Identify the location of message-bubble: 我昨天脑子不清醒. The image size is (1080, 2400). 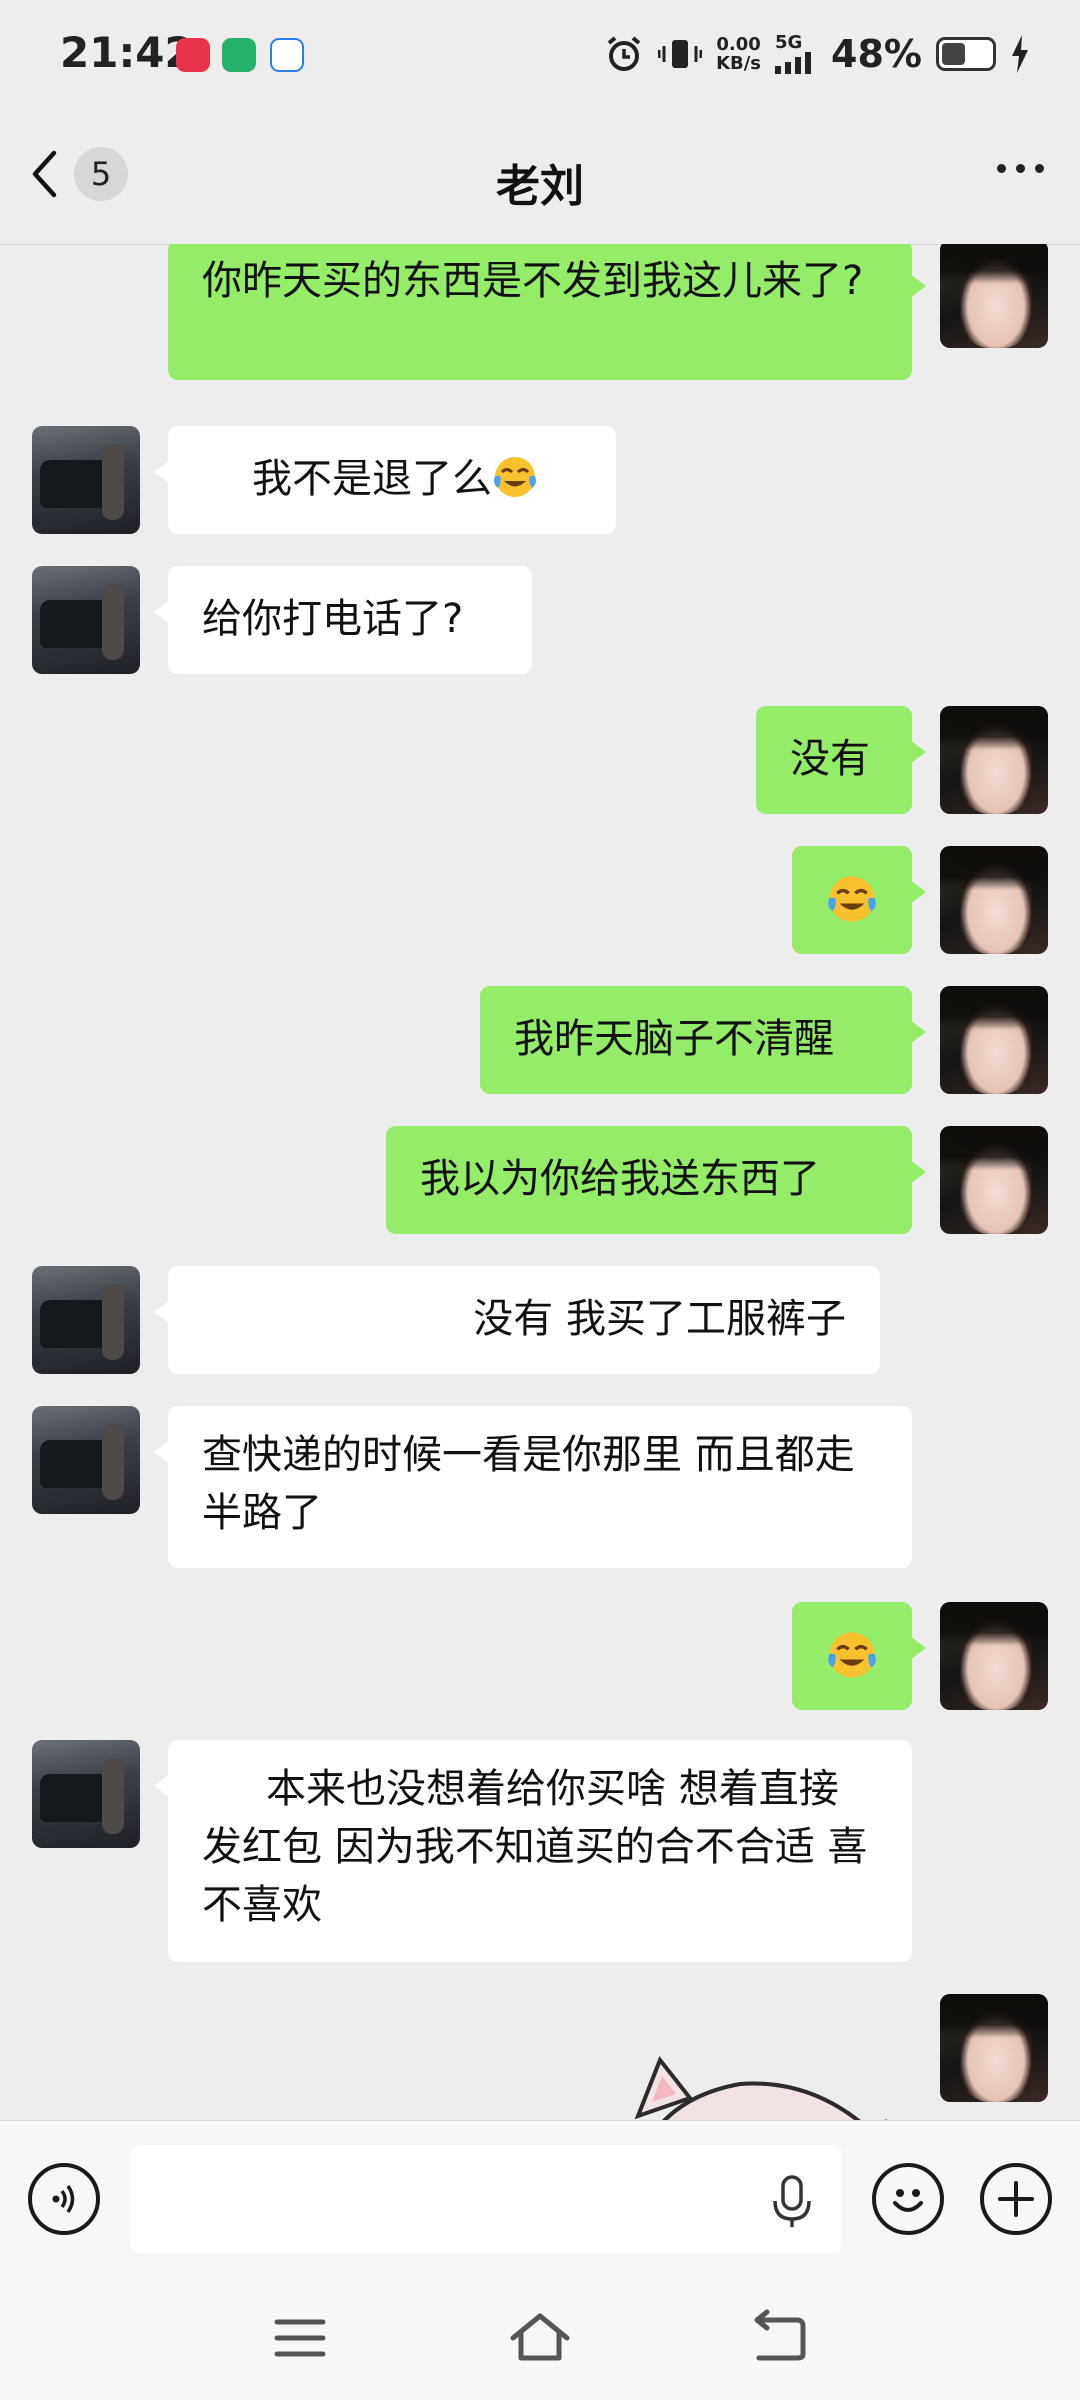
(703, 1040).